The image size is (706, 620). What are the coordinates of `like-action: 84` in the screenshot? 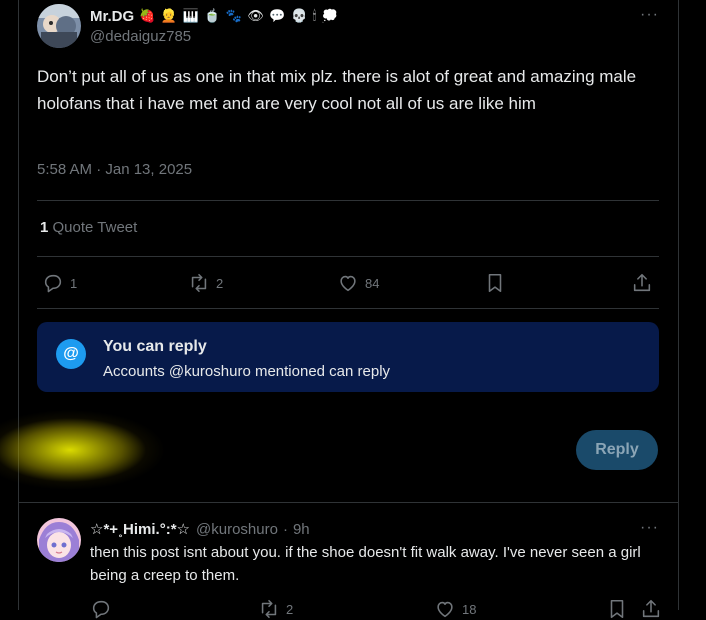 It's located at (358, 283).